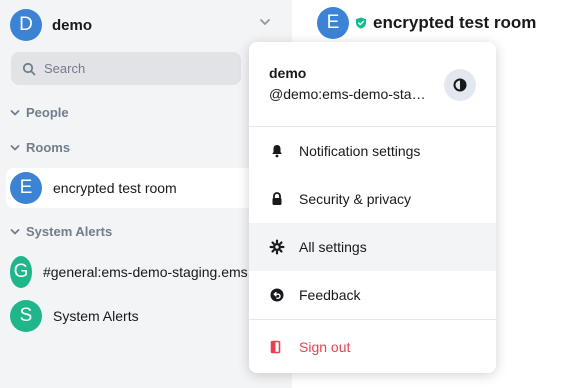  I want to click on room-name: #general:ems-demo-staging.ems.host, so click(160, 272).